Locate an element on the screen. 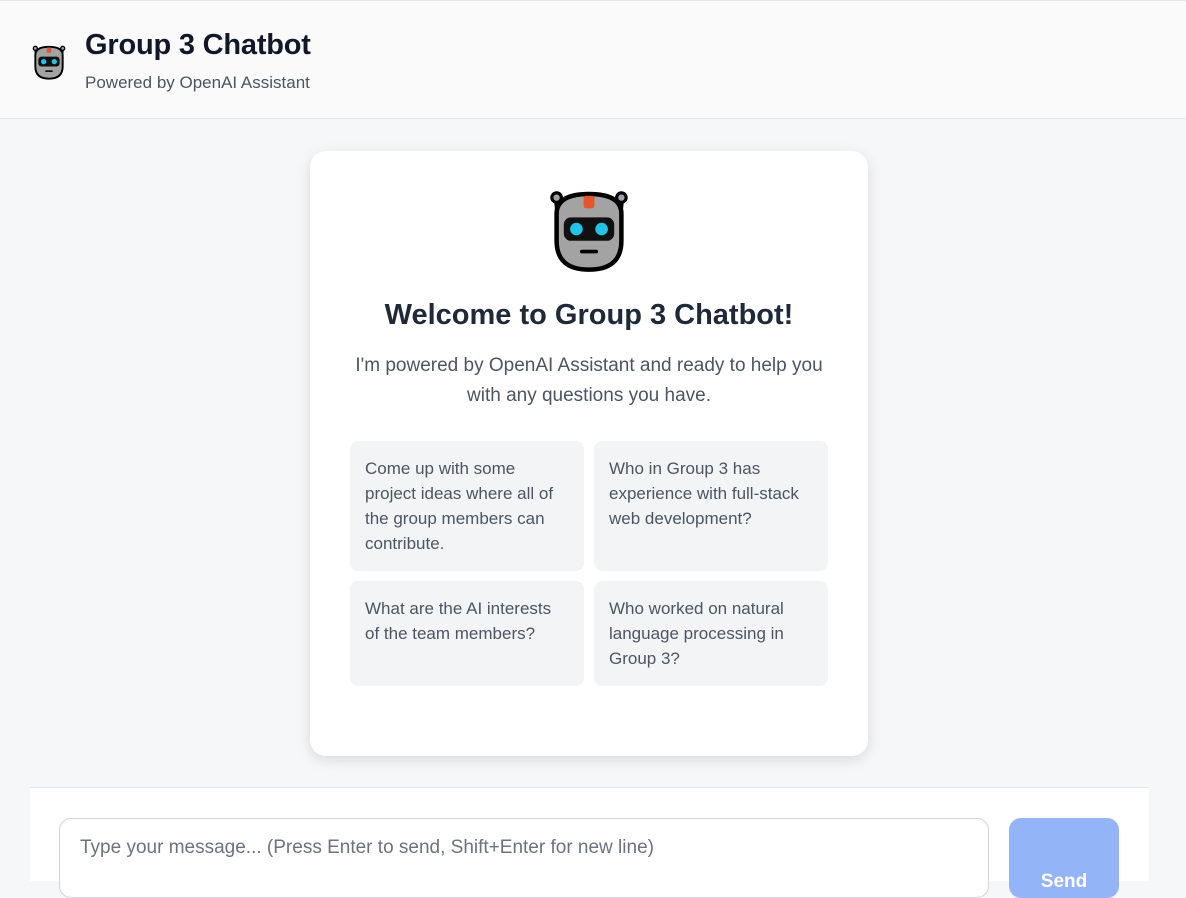 This screenshot has width=1186, height=898. app-title: Group 3 Chatbot is located at coordinates (198, 45).